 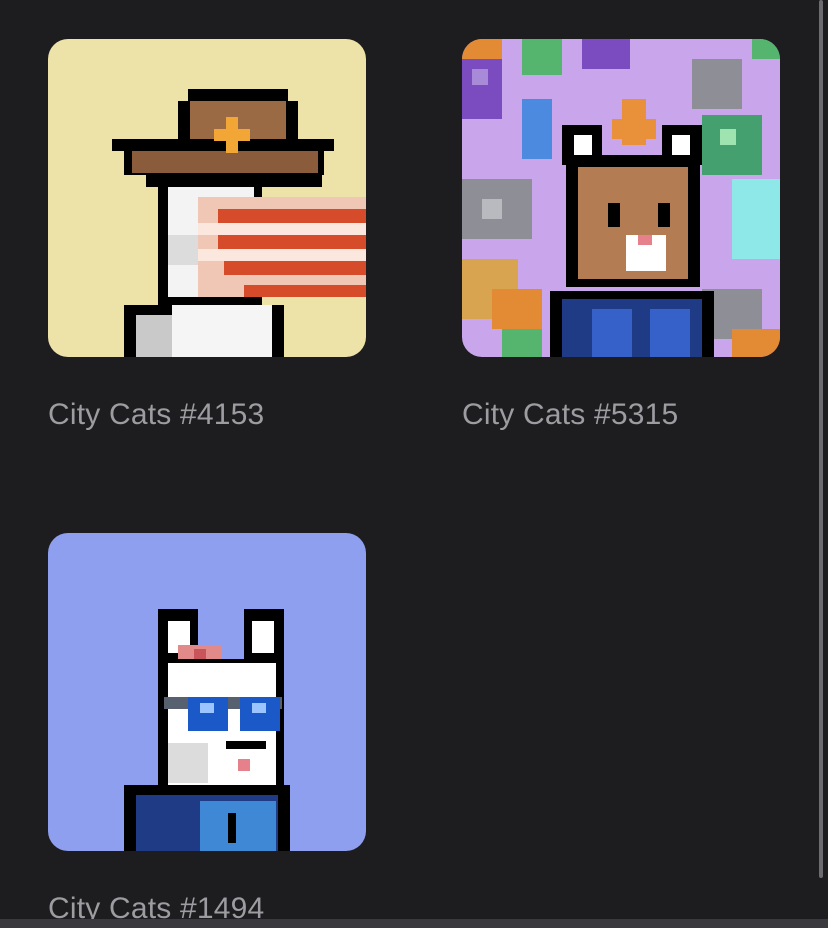 What do you see at coordinates (570, 414) in the screenshot?
I see `nft-title: City Cats #5315` at bounding box center [570, 414].